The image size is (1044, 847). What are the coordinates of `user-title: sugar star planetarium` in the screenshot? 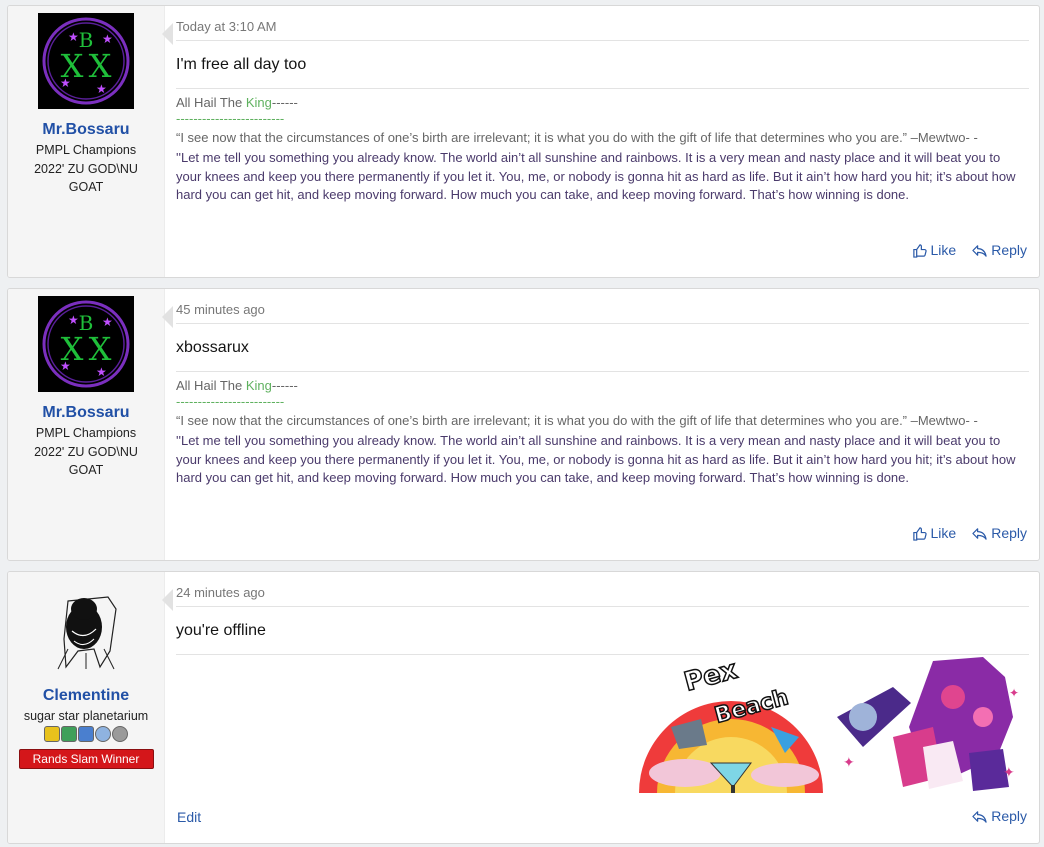 It's located at (86, 716).